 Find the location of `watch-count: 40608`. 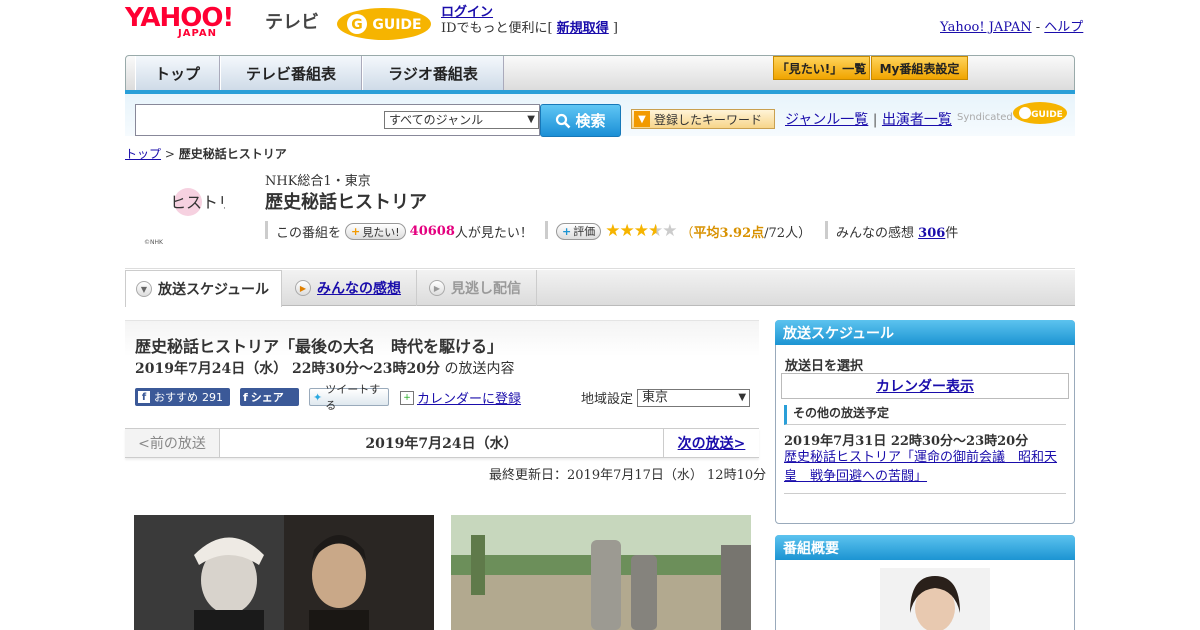

watch-count: 40608 is located at coordinates (432, 231).